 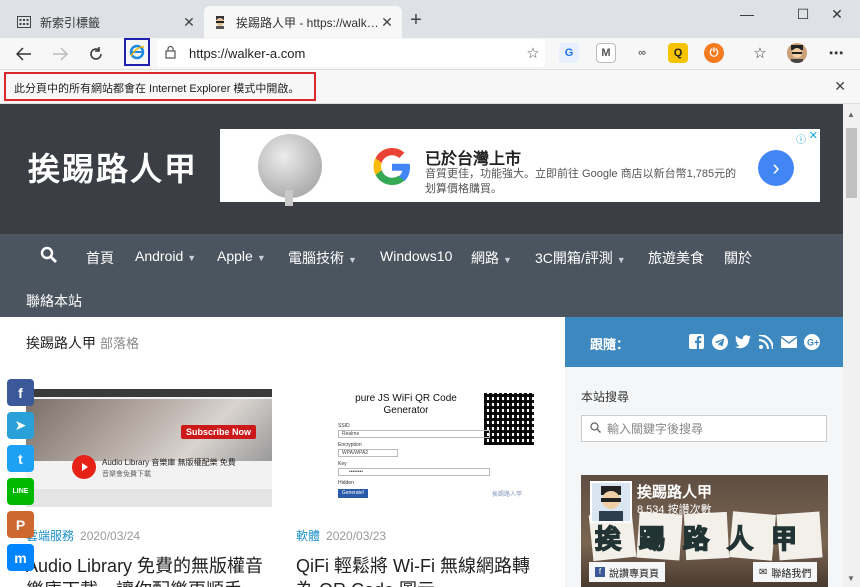 What do you see at coordinates (610, 344) in the screenshot?
I see `follow-label: 跟隨：` at bounding box center [610, 344].